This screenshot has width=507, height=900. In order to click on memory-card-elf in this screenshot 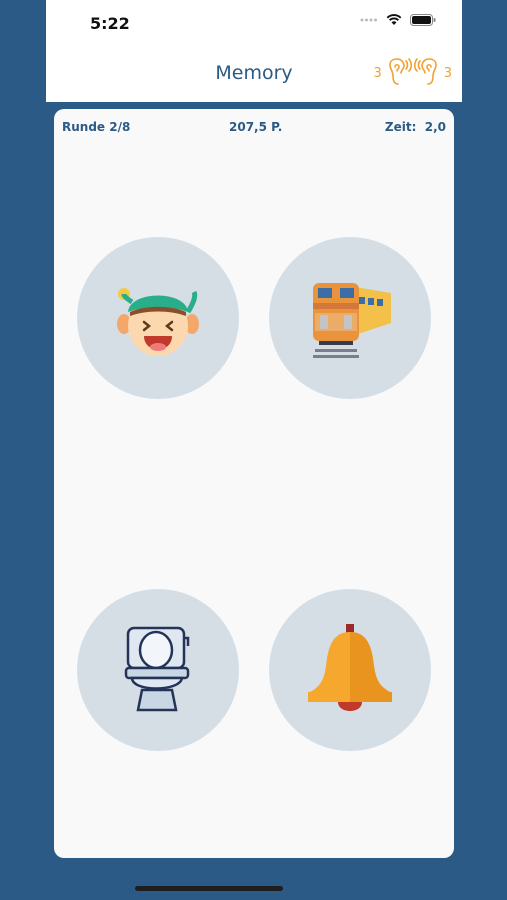, I will do `click(158, 318)`.